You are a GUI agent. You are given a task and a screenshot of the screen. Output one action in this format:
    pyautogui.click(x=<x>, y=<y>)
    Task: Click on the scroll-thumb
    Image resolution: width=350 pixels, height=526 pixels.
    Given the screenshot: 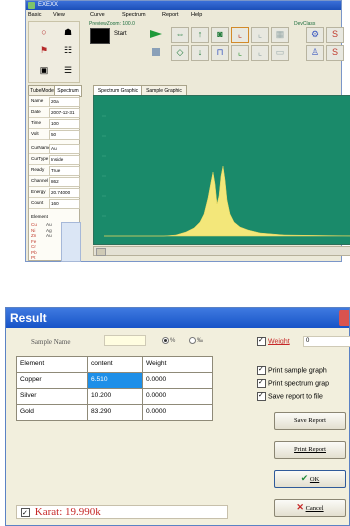 What is the action you would take?
    pyautogui.click(x=101, y=252)
    